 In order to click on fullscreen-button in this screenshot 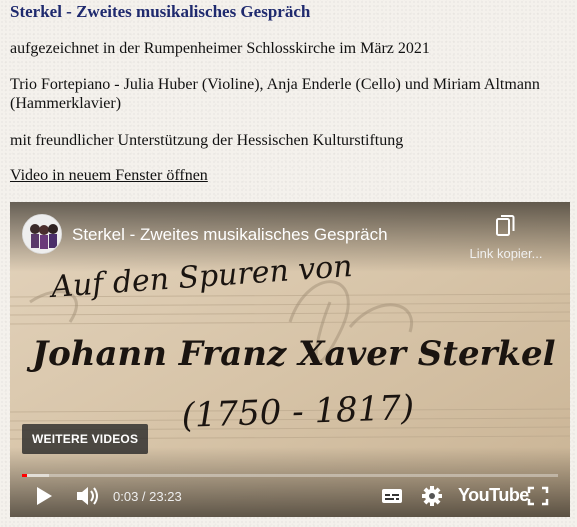, I will do `click(538, 496)`.